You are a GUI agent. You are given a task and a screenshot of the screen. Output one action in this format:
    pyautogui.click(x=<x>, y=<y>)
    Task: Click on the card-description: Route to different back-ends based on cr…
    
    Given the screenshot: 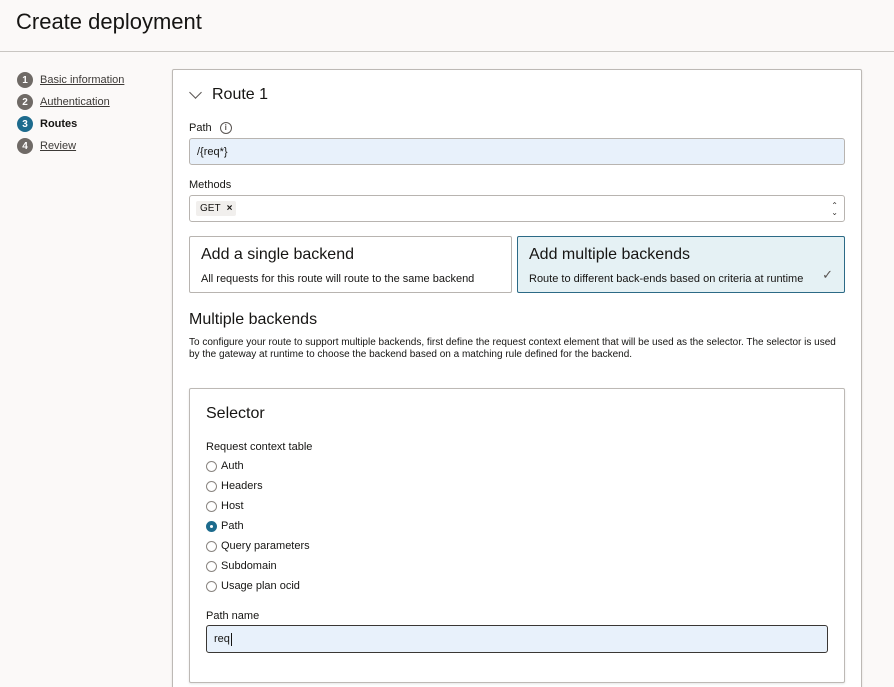 What is the action you would take?
    pyautogui.click(x=666, y=279)
    